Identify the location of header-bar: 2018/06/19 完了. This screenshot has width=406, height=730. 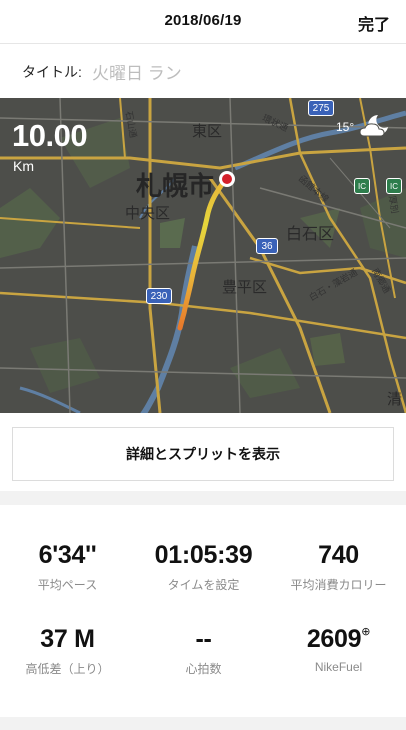
(203, 22).